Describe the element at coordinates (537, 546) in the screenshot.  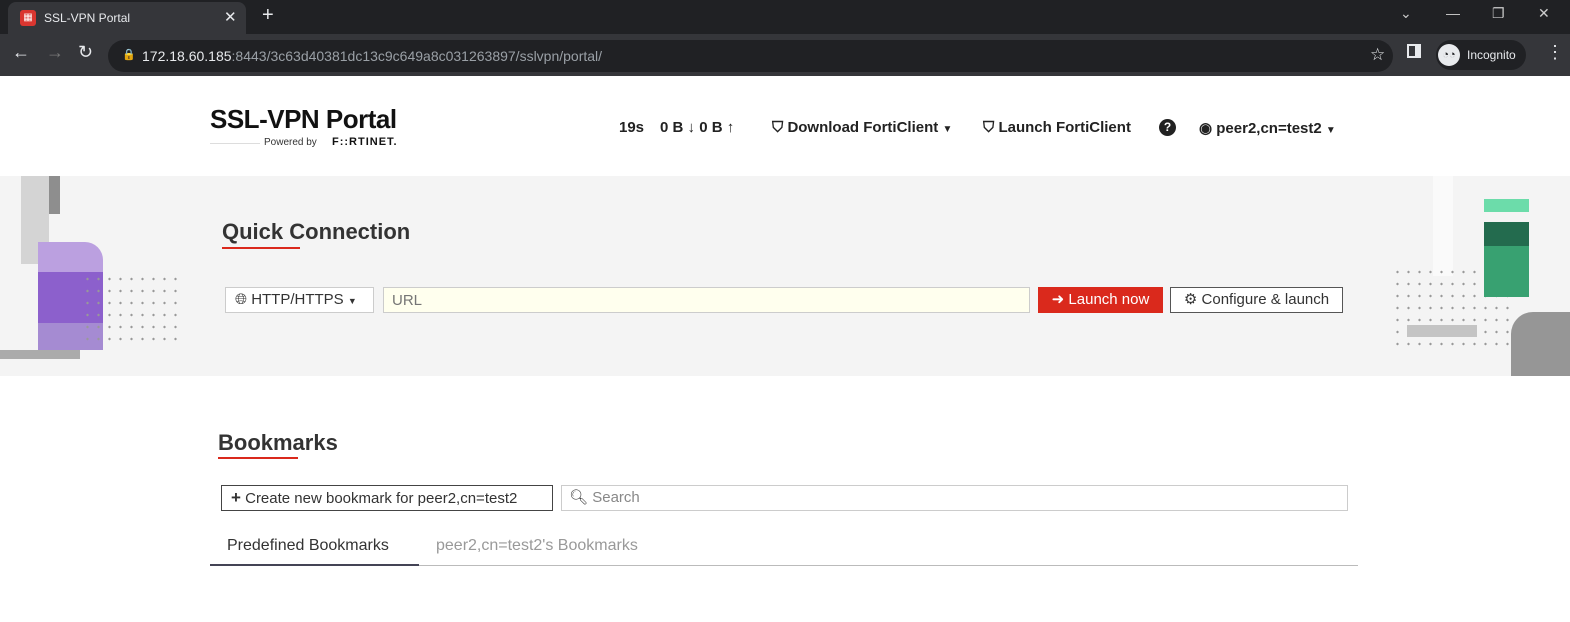
I see `tab-personal-bookmarks: peer2,cn=test2's Bookmarks` at that location.